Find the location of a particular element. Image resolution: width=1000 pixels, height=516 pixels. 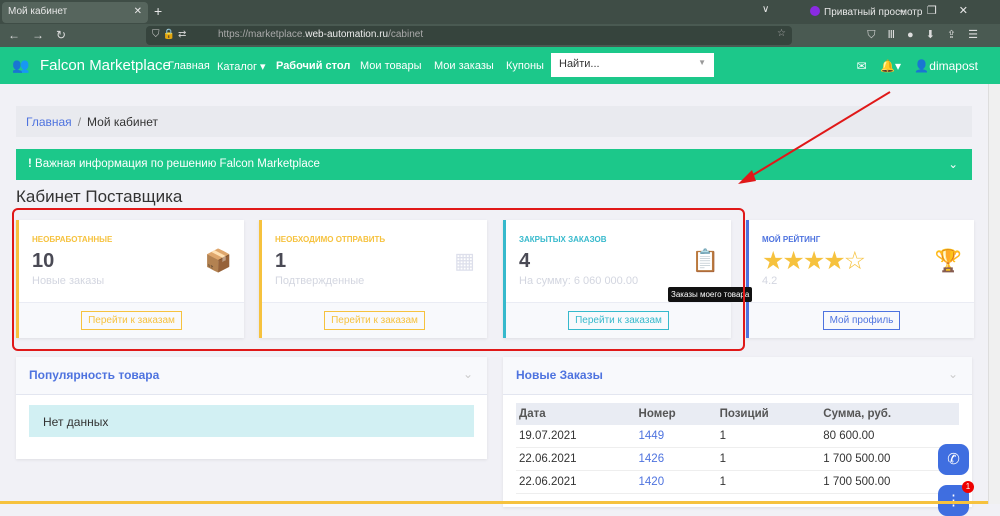

bookmark-star-icon: ☆ is located at coordinates (781, 33).